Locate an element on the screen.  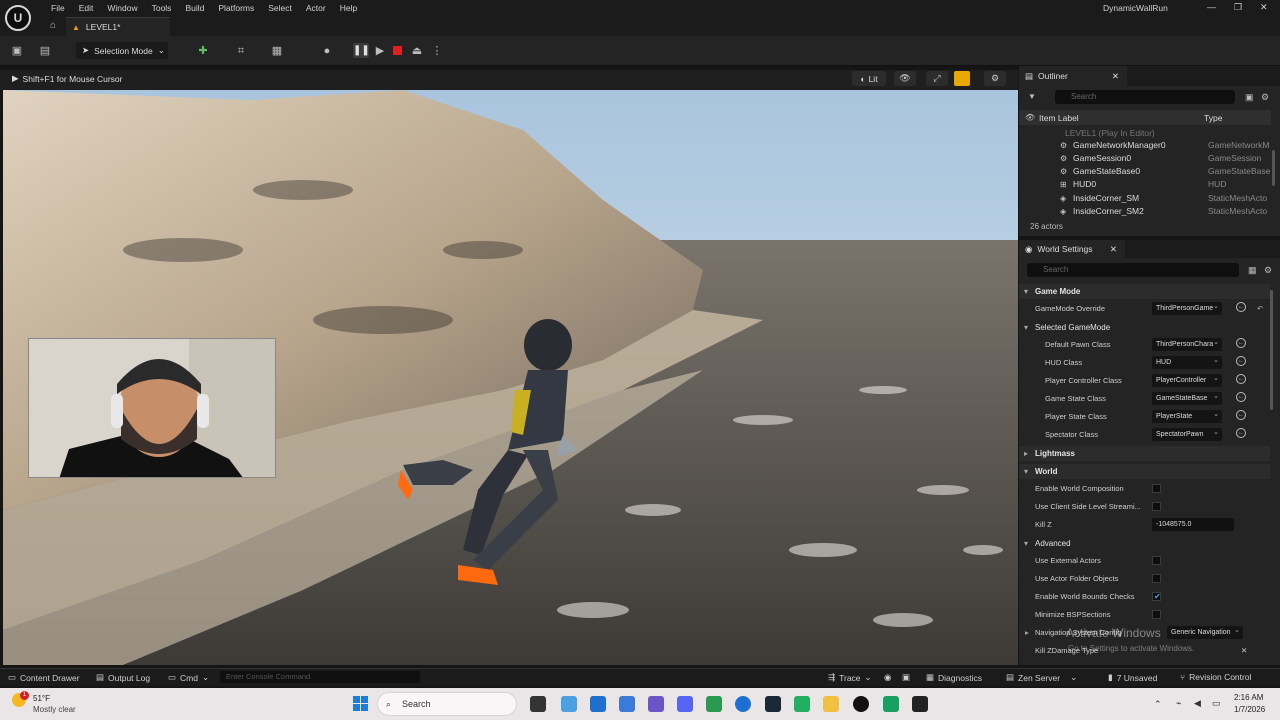
diagnostics-button: ▦ Diagnostics is located at coordinates (954, 677).